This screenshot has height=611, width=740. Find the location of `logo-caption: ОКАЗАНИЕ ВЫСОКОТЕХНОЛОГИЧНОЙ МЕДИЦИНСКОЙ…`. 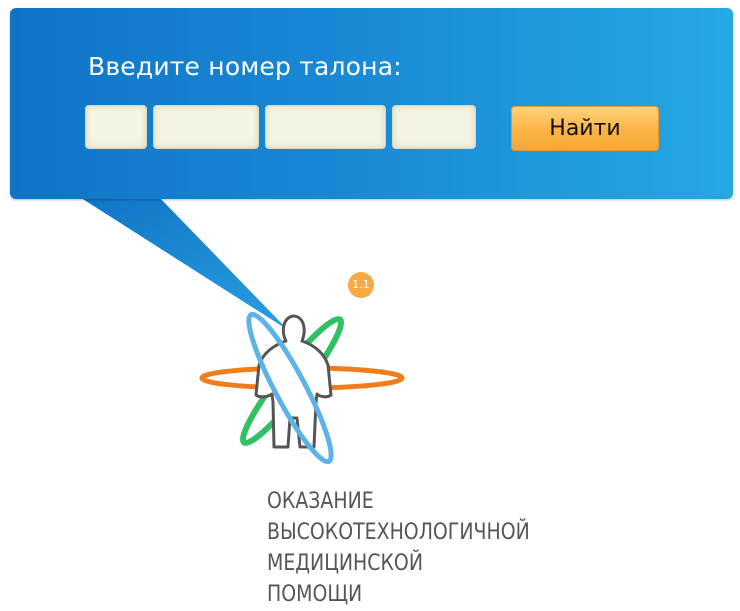

logo-caption: ОКАЗАНИЕ ВЫСОКОТЕХНОЛОГИЧНОЙ МЕДИЦИНСКОЙ… is located at coordinates (465, 548).